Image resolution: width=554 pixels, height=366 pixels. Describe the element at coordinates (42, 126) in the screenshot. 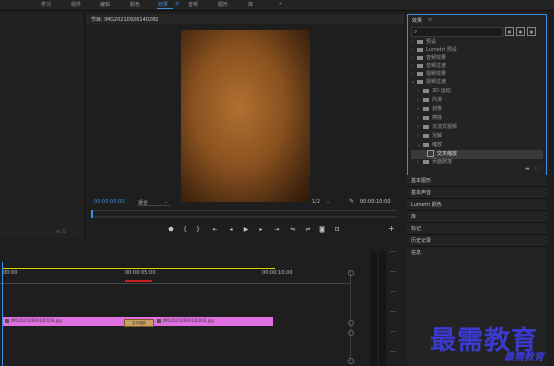

I see `source-panel: ≡ ⊡` at that location.